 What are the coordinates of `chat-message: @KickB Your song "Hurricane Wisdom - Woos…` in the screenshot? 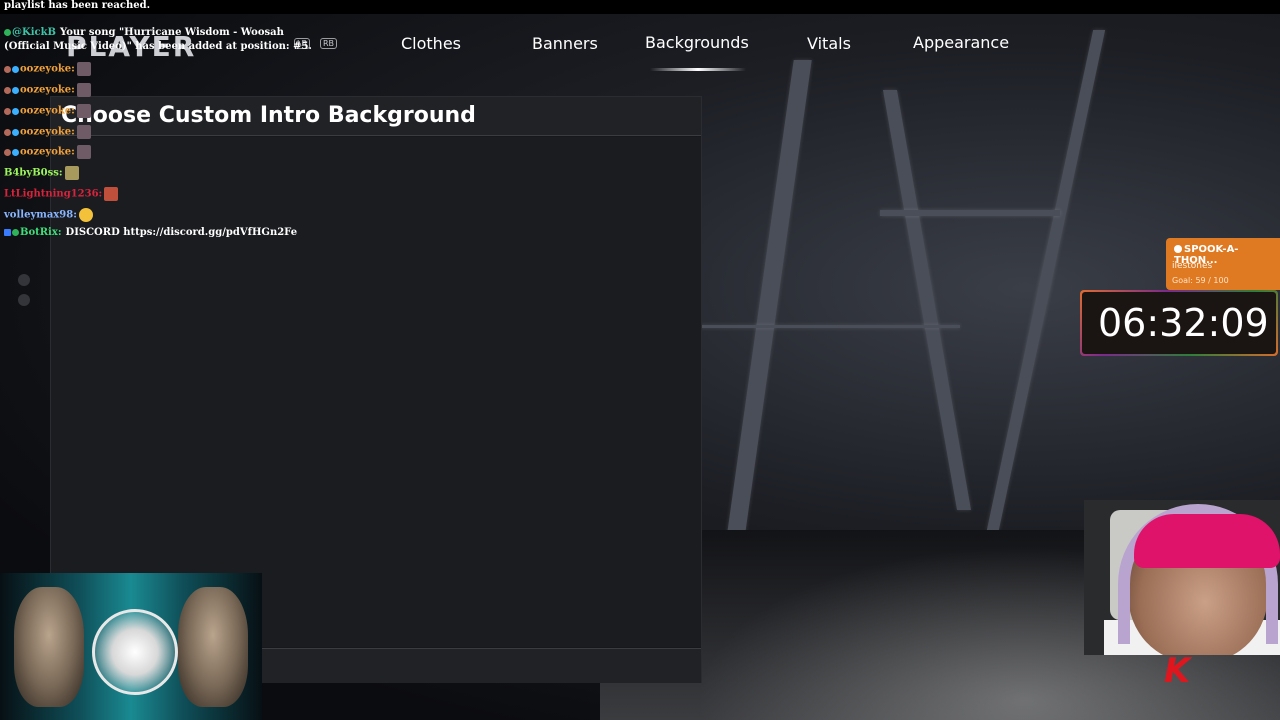 It's located at (159, 40).